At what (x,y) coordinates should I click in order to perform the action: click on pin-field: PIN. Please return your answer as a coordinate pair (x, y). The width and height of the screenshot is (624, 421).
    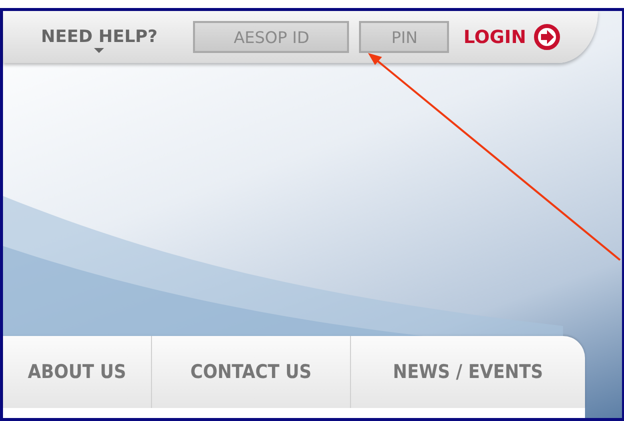
    Looking at the image, I should click on (404, 37).